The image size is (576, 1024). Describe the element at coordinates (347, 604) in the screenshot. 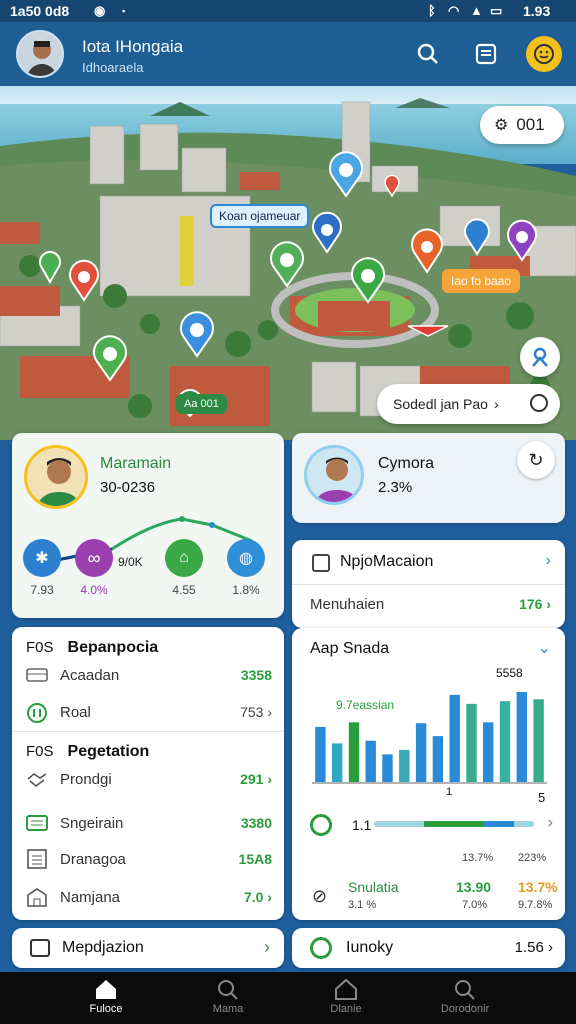

I see `info-row-label: Menuhaien` at that location.